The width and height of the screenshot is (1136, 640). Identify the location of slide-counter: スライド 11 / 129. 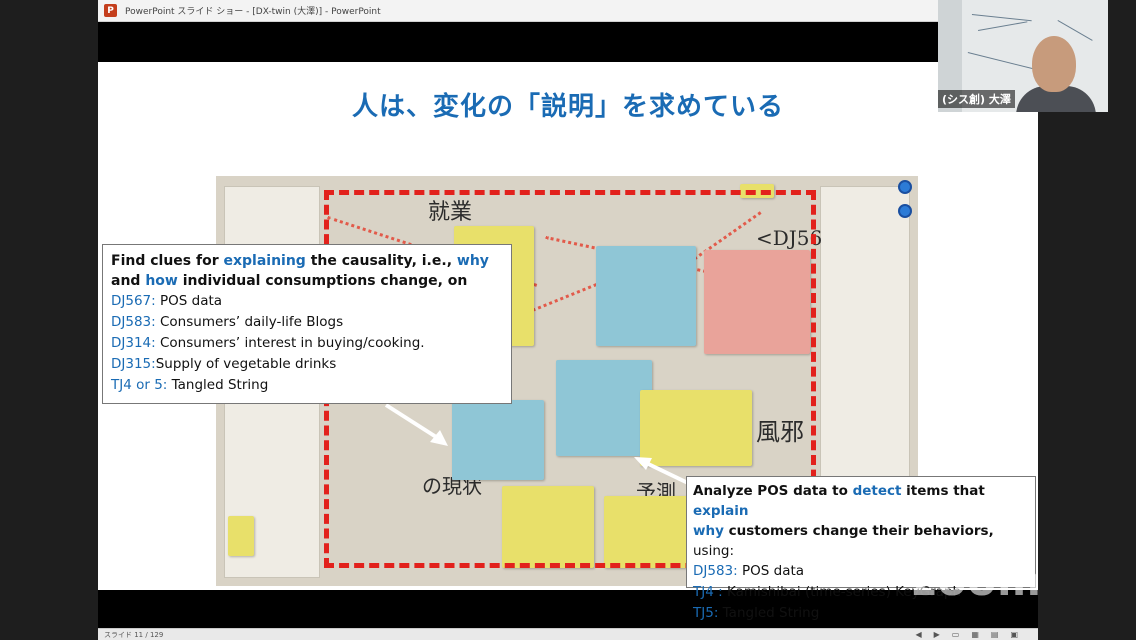
(134, 634).